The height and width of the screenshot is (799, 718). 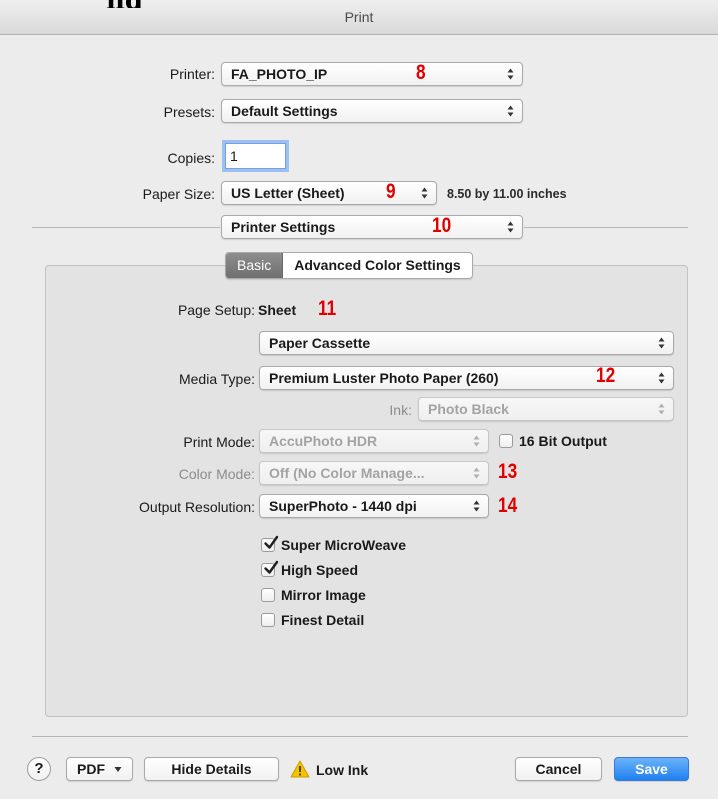 What do you see at coordinates (268, 570) in the screenshot?
I see `high-speed-checkbox` at bounding box center [268, 570].